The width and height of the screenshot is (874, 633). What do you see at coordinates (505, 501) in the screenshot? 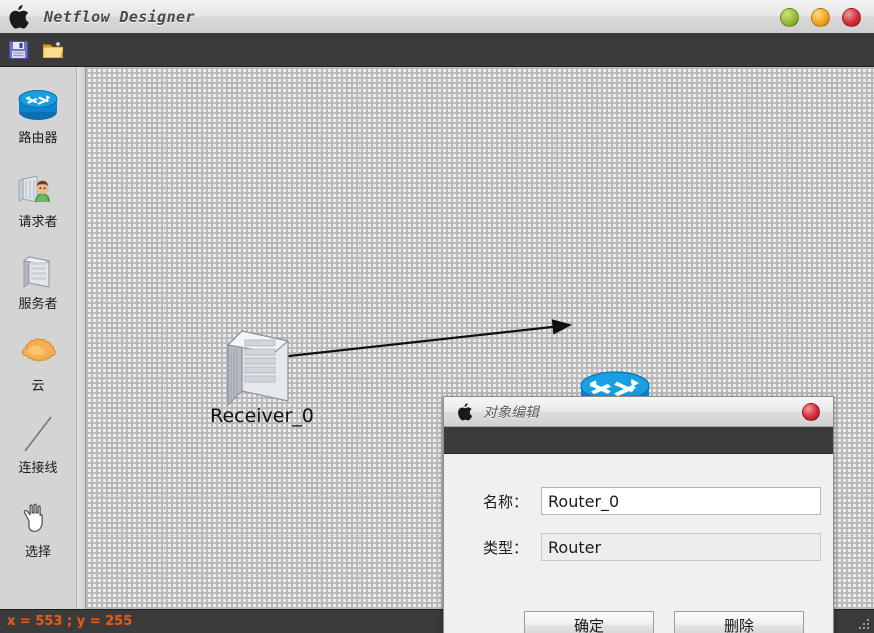
I see `name-field-label: 名称：` at bounding box center [505, 501].